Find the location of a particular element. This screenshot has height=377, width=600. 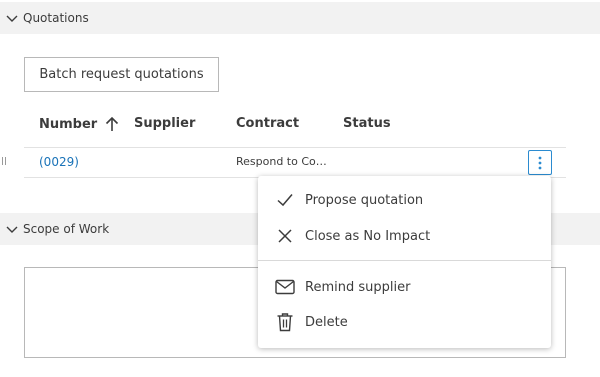

column-header-number-label: Number is located at coordinates (68, 124).